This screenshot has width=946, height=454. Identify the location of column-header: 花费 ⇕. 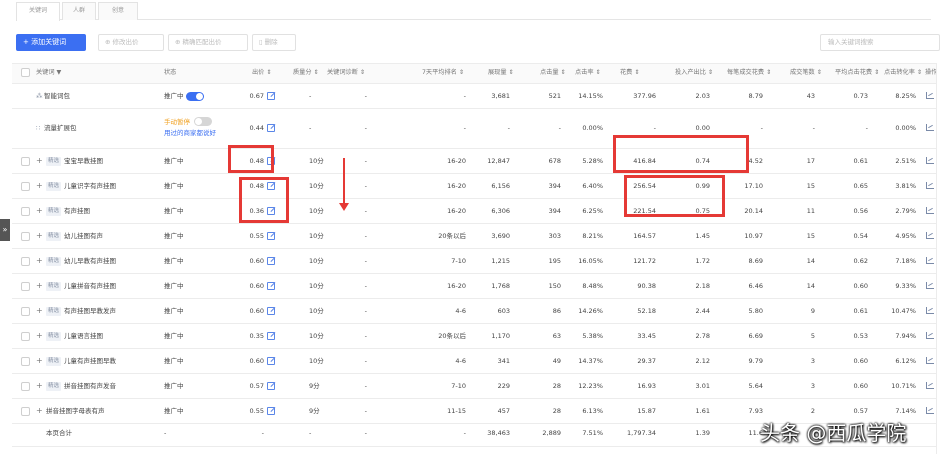
(630, 73).